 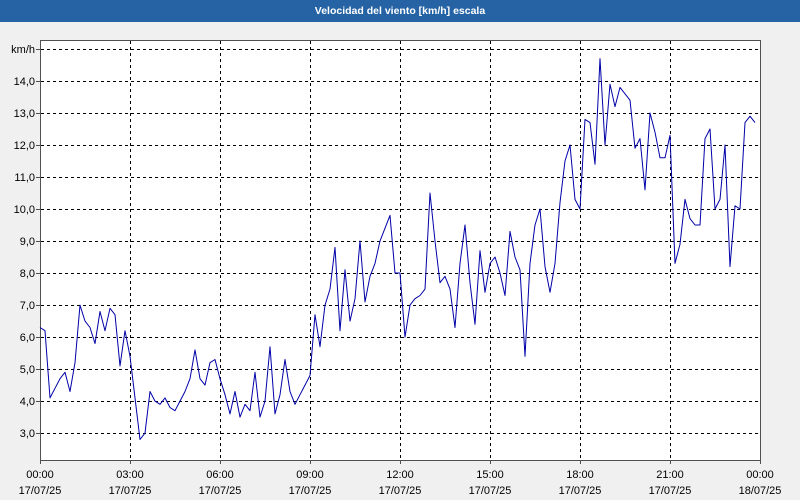 What do you see at coordinates (24, 210) in the screenshot?
I see `y-tick-label: 10,0` at bounding box center [24, 210].